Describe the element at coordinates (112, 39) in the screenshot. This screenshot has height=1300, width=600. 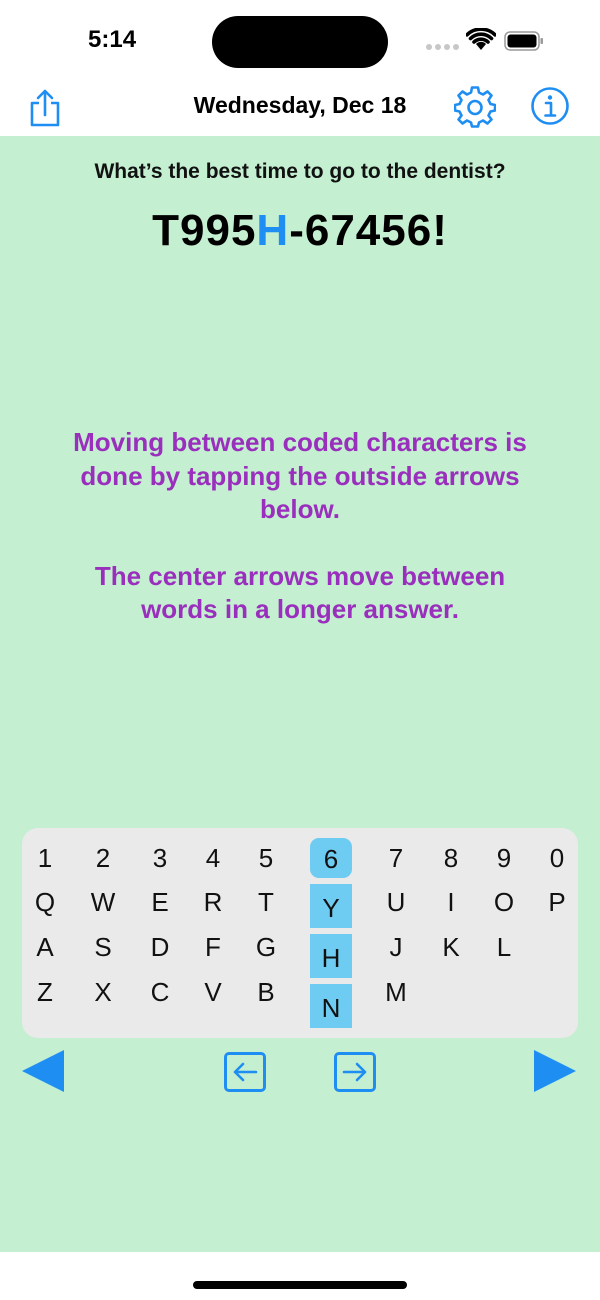
I see `status-time: 5:14` at that location.